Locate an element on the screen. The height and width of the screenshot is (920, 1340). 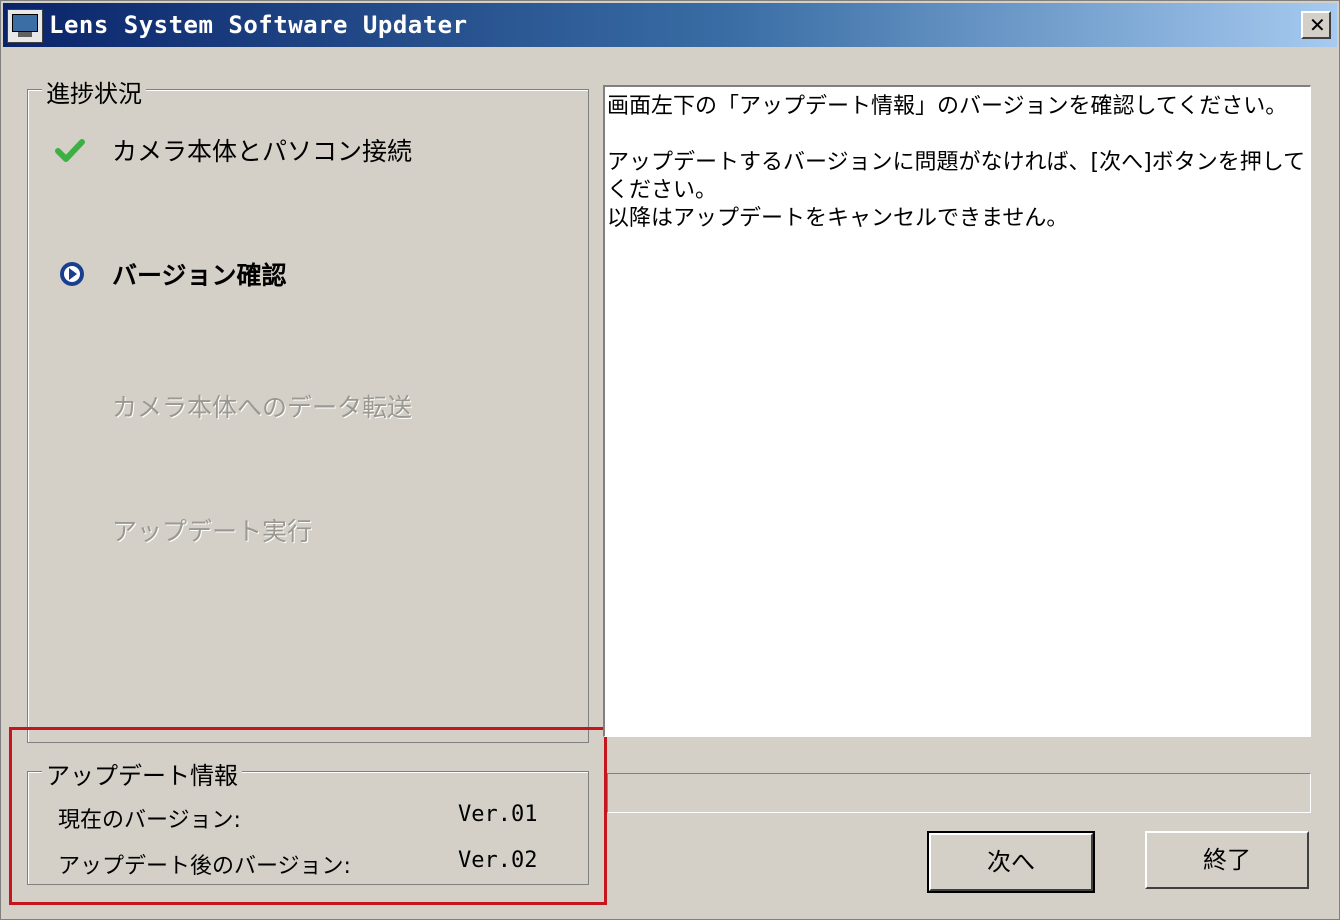
close-button: ✕ is located at coordinates (1316, 25).